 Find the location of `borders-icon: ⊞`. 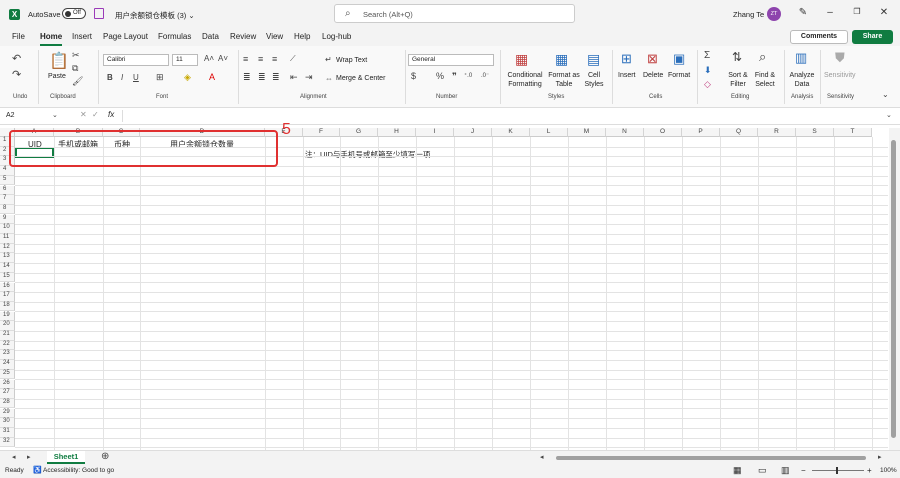

borders-icon: ⊞ is located at coordinates (160, 77).